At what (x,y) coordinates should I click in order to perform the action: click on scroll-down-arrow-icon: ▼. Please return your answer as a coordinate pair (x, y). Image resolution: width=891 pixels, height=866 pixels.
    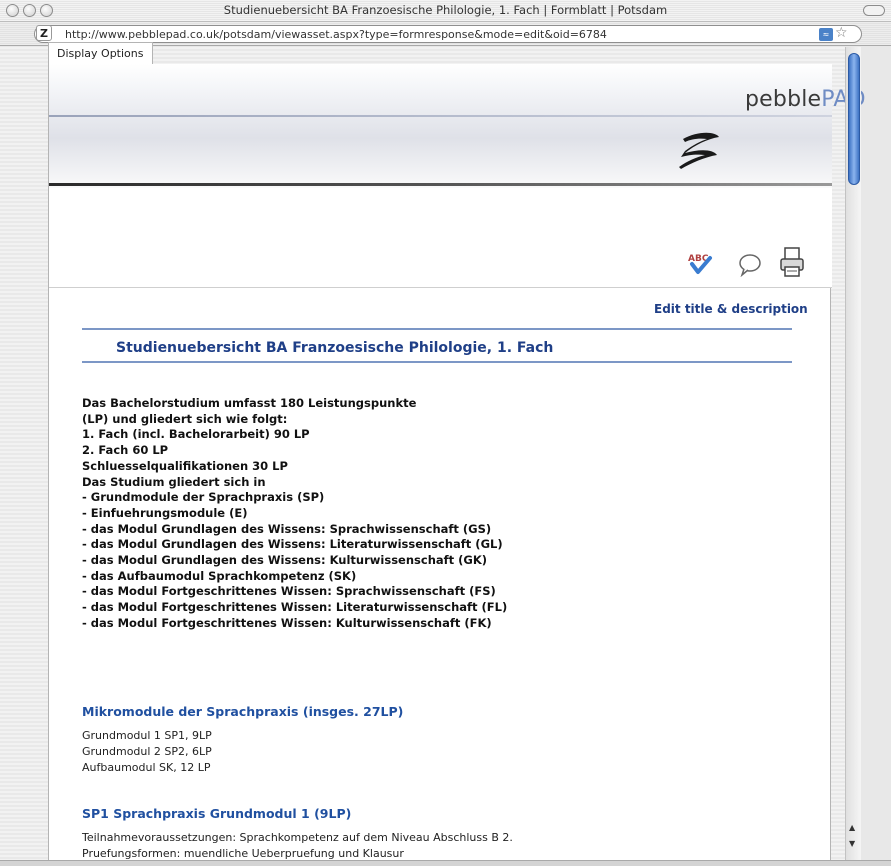
    Looking at the image, I should click on (852, 843).